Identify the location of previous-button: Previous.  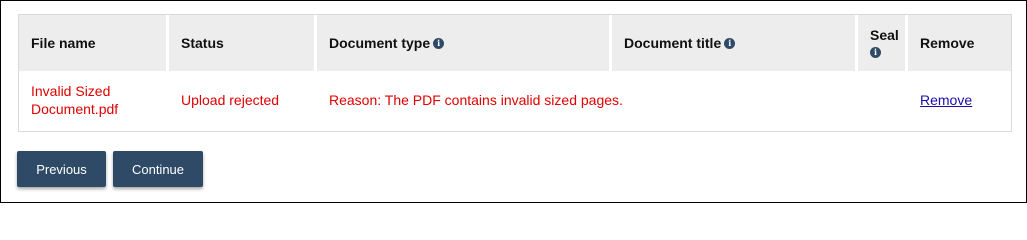
(61, 169).